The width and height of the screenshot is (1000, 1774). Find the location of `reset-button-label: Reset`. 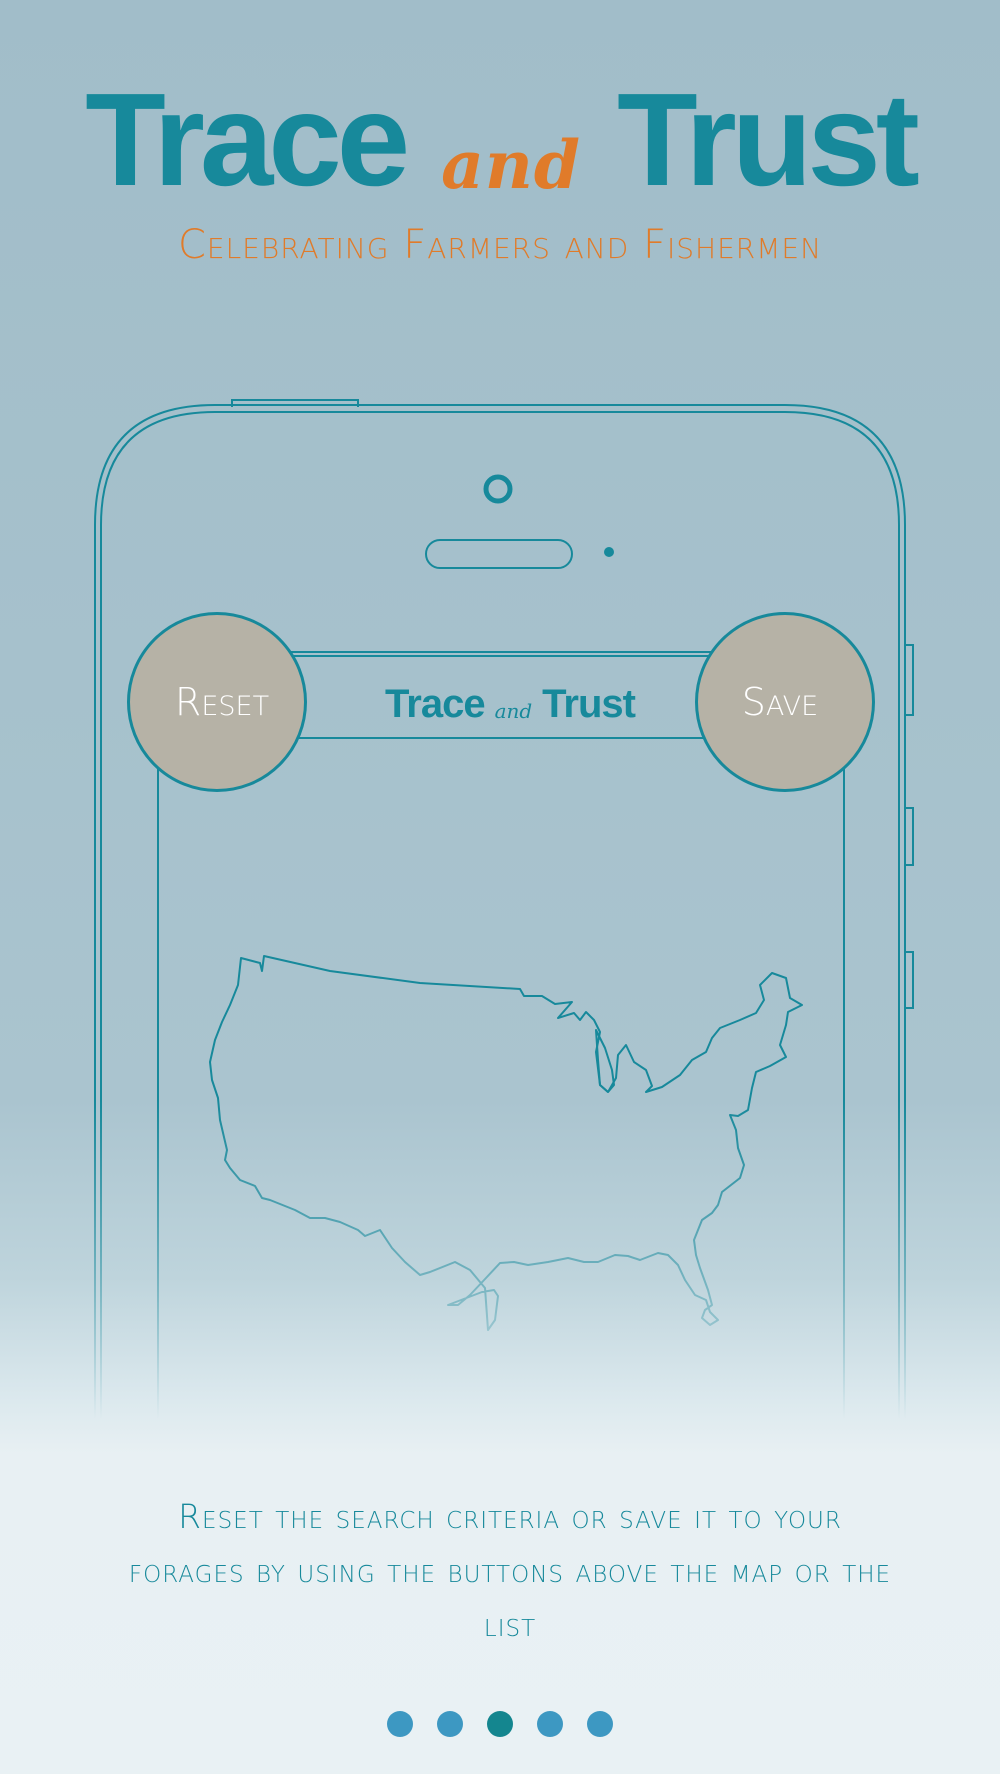

reset-button-label: Reset is located at coordinates (222, 702).